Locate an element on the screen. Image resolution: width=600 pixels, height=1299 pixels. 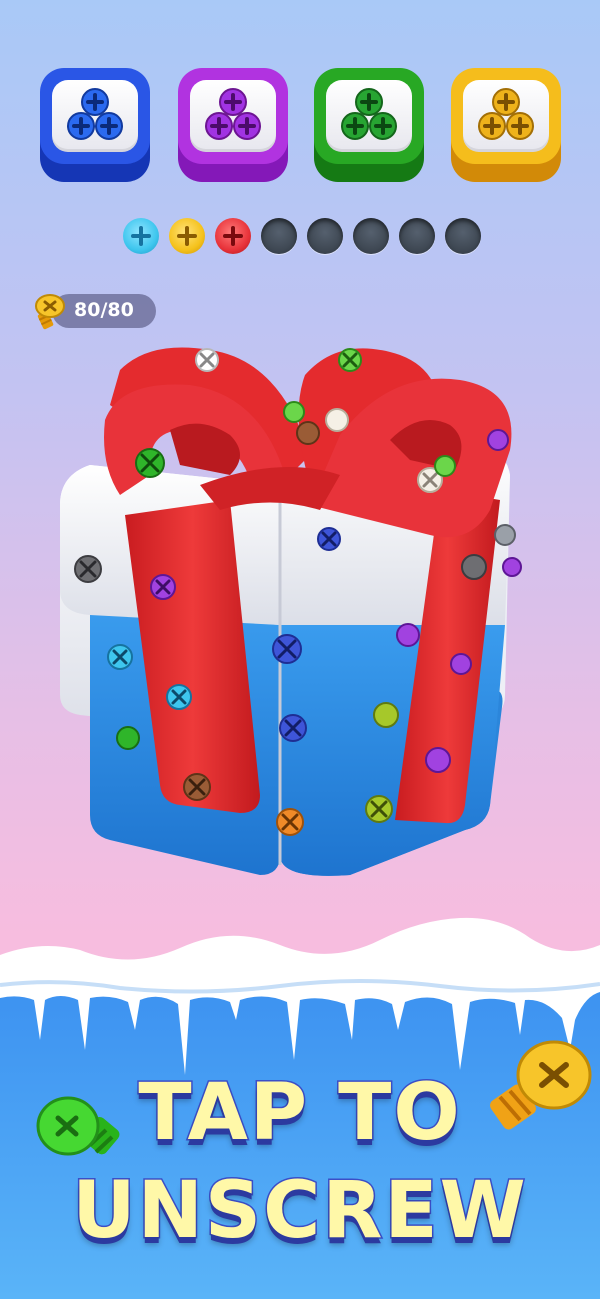
slot-filled-yellow is located at coordinates (187, 236).